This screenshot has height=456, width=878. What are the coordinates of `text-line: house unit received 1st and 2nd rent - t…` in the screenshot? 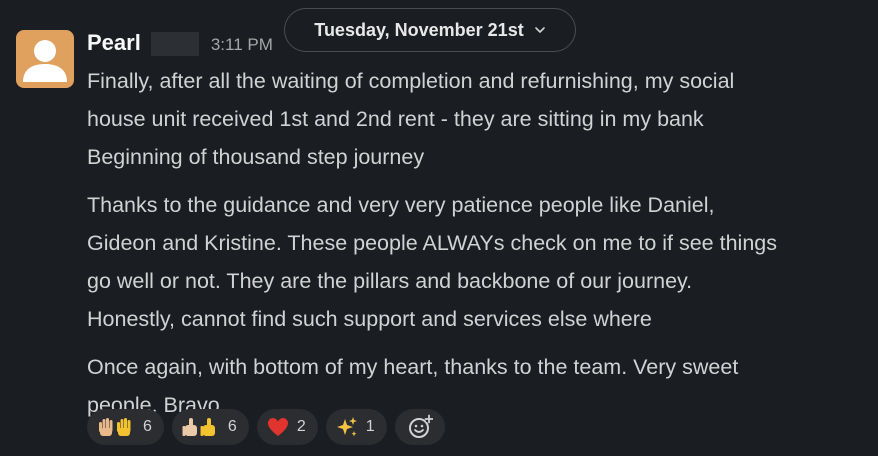 It's located at (395, 119).